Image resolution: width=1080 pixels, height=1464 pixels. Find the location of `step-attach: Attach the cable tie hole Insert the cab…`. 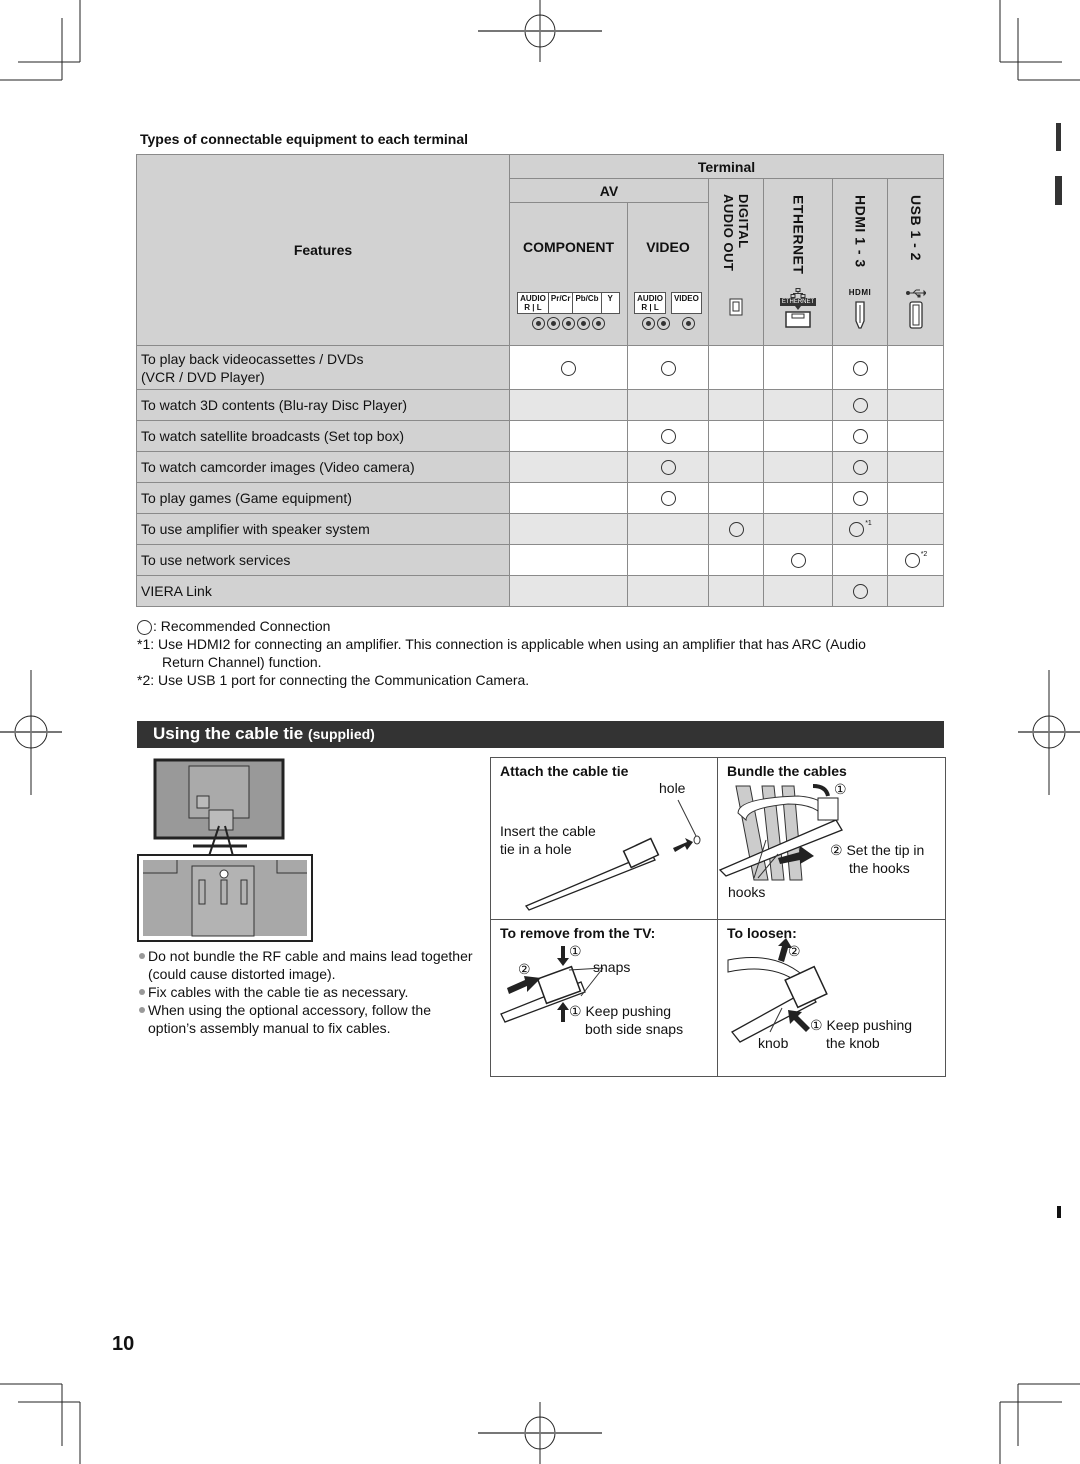

step-attach: Attach the cable tie hole Insert the cab… is located at coordinates (604, 837).